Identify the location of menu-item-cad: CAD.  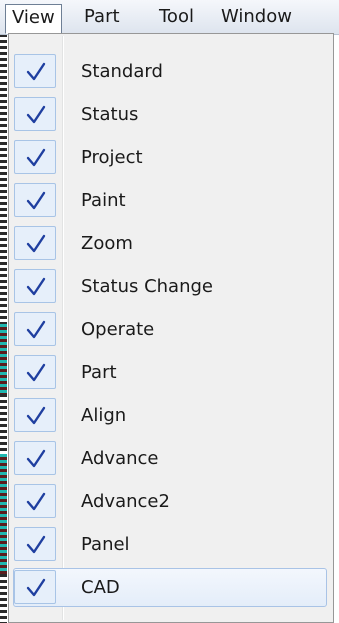
(171, 587).